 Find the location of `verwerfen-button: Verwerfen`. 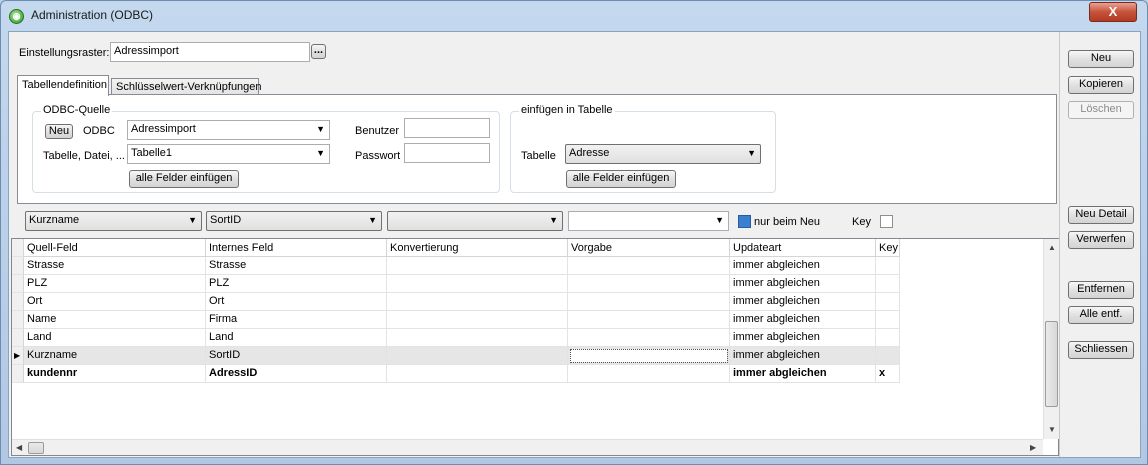

verwerfen-button: Verwerfen is located at coordinates (1101, 240).